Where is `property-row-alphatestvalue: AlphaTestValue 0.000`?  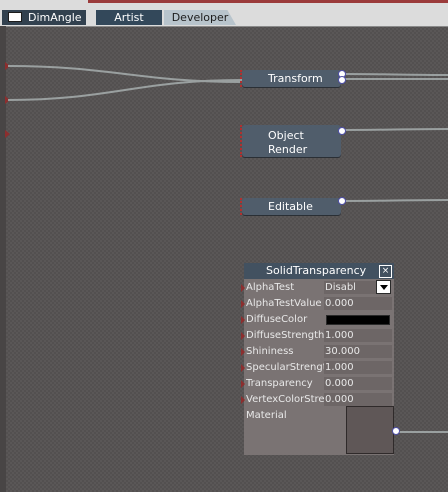 property-row-alphatestvalue: AlphaTestValue 0.000 is located at coordinates (317, 304).